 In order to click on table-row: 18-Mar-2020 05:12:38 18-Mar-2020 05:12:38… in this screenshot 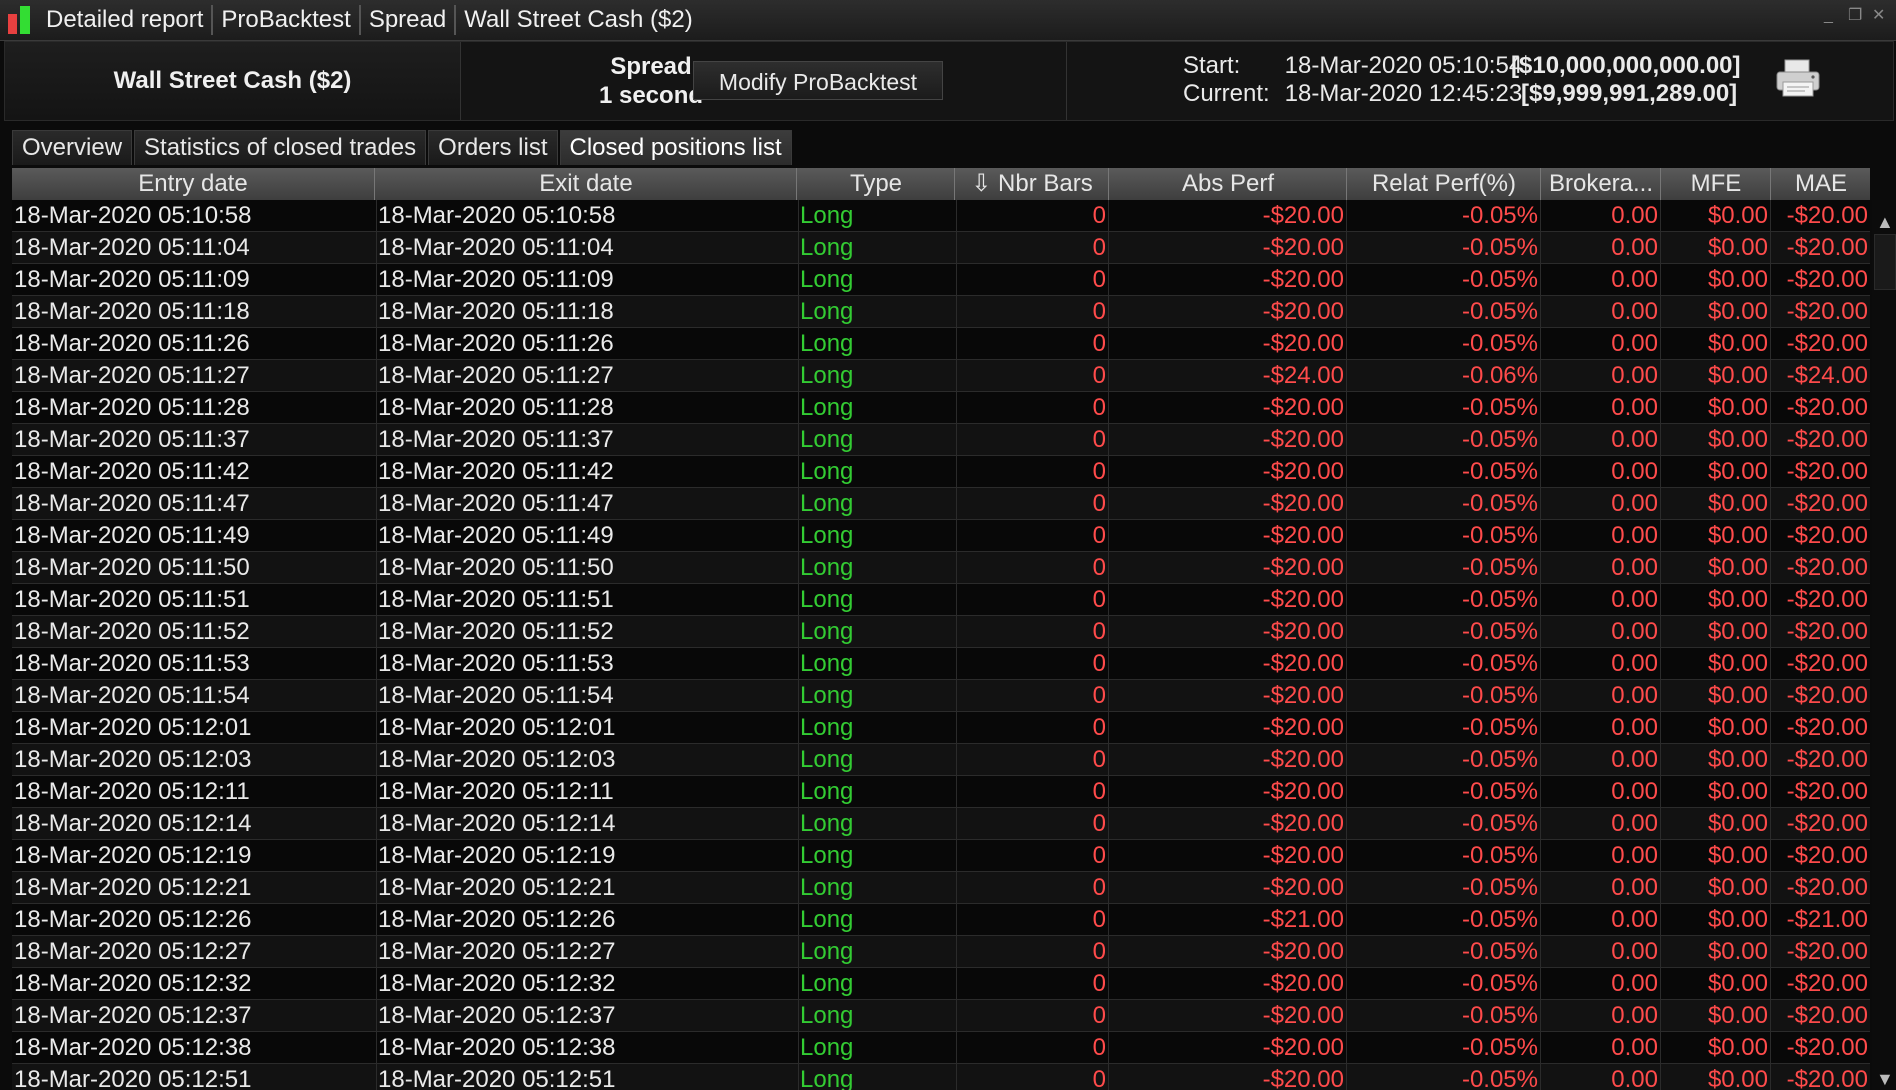, I will do `click(941, 1048)`.